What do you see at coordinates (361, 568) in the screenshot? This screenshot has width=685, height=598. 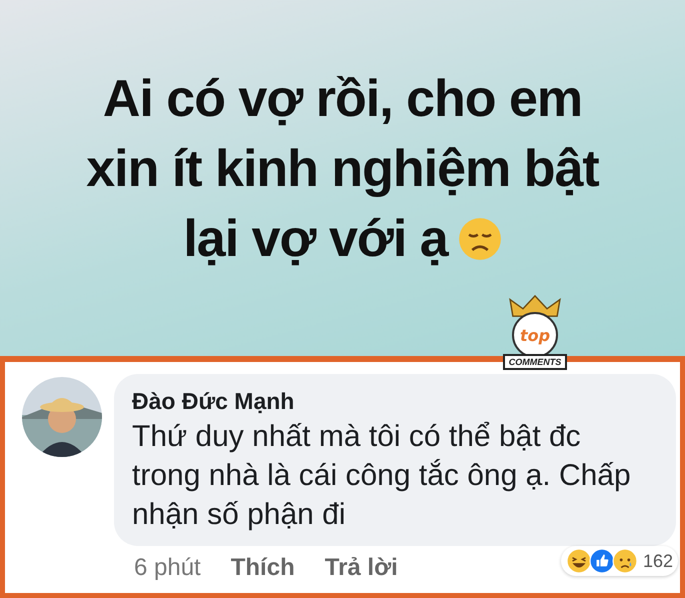 I see `comment-action-link: Trả lời` at bounding box center [361, 568].